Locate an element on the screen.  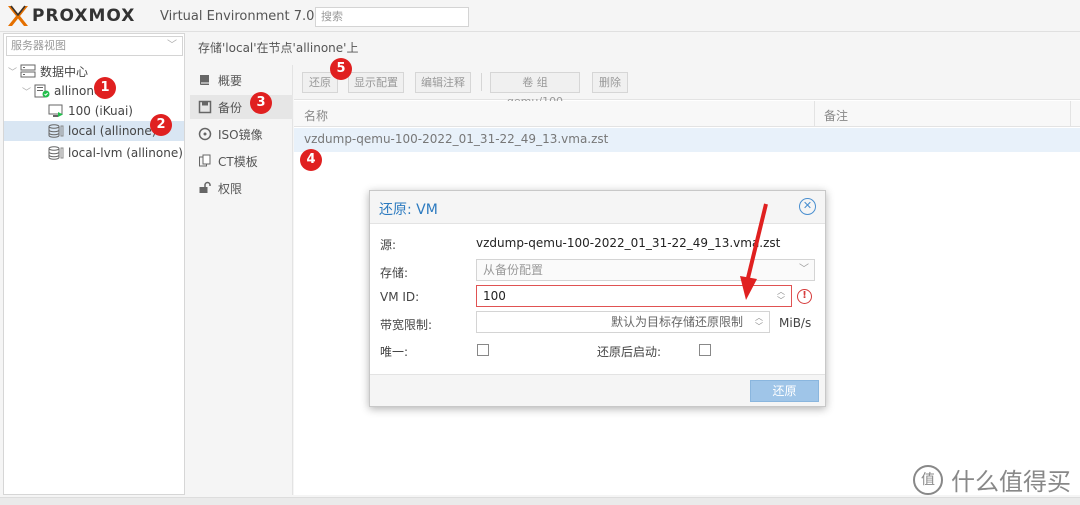
step-badge-4: 4 is located at coordinates (311, 160).